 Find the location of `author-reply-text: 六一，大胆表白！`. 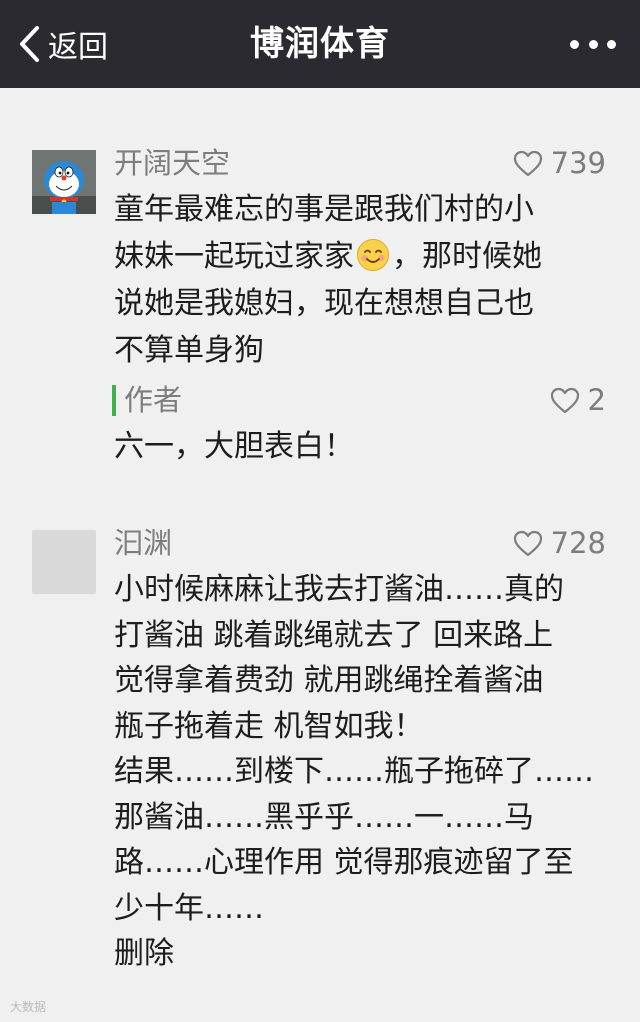

author-reply-text: 六一，大胆表白！ is located at coordinates (234, 446).